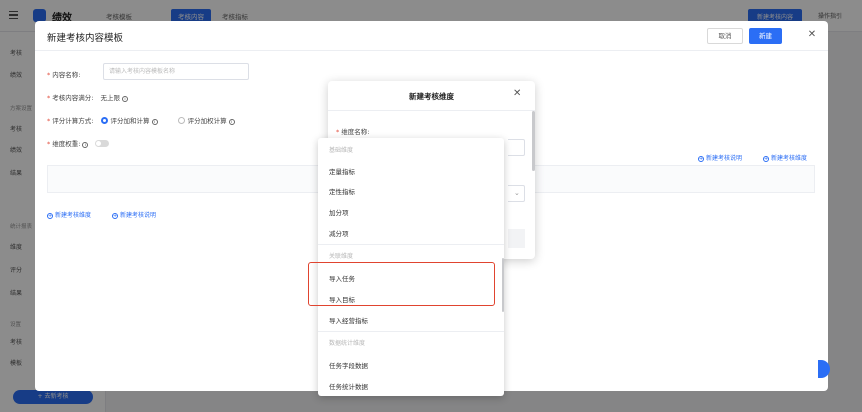  I want to click on radio-weighted-label: 评分加权计算, so click(207, 121).